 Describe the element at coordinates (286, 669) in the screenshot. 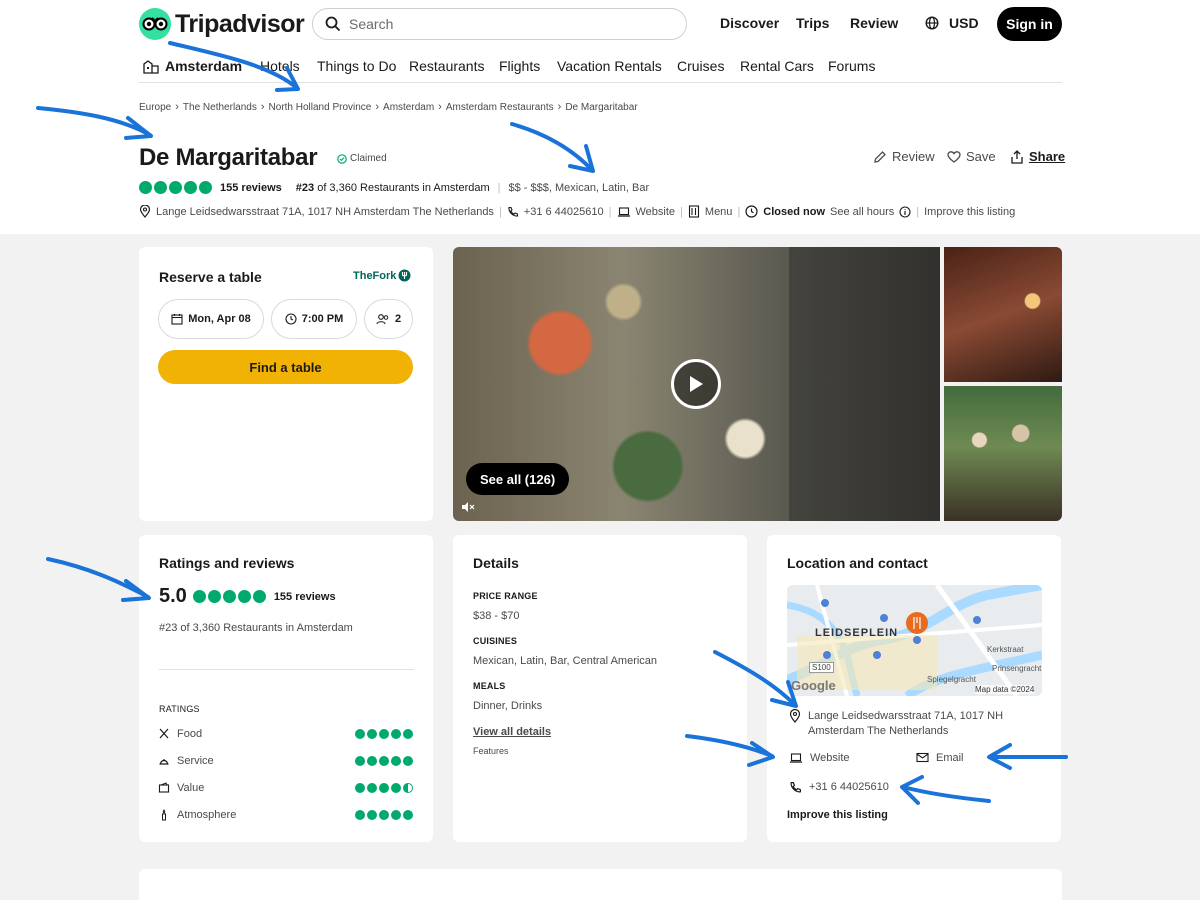

I see `ratings-divider` at that location.